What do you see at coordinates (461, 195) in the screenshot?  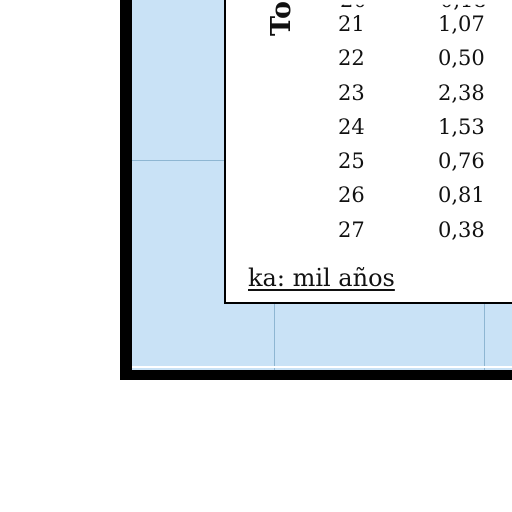 I see `row-value: 0,81` at bounding box center [461, 195].